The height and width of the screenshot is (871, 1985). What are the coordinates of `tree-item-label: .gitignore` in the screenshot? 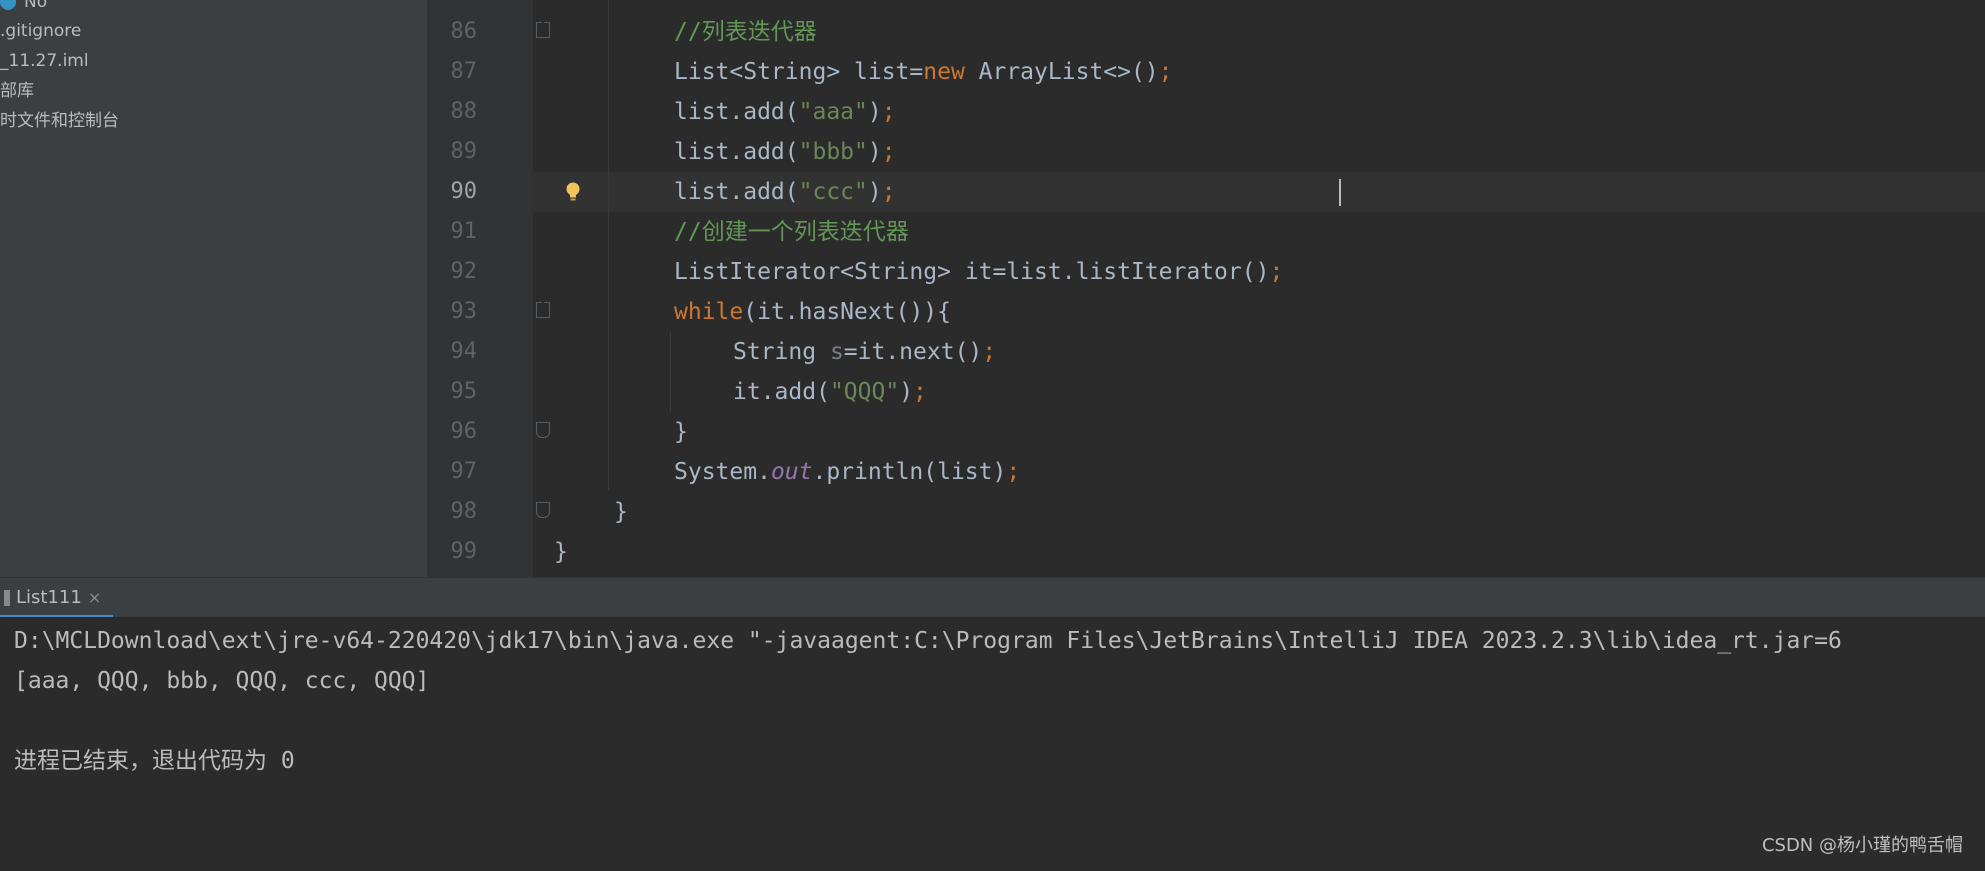 It's located at (41, 31).